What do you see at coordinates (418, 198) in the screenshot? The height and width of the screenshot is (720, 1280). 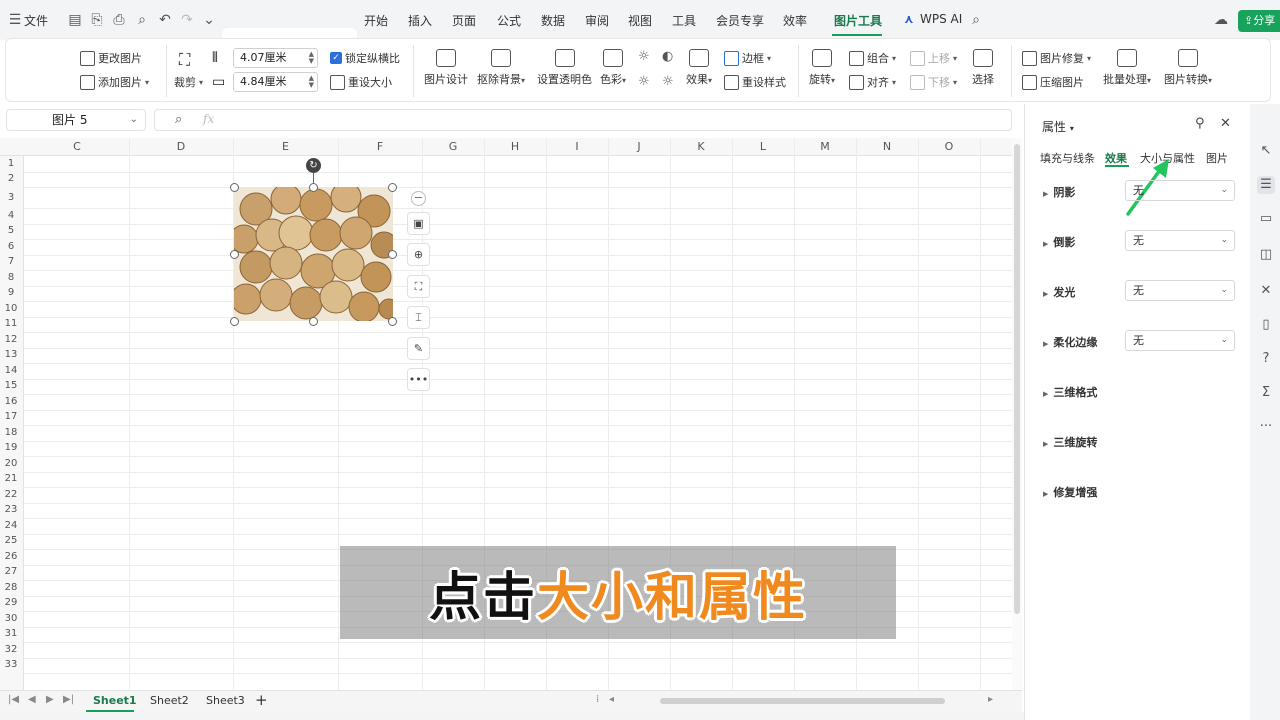 I see `collapse-toolbar-icon: −` at bounding box center [418, 198].